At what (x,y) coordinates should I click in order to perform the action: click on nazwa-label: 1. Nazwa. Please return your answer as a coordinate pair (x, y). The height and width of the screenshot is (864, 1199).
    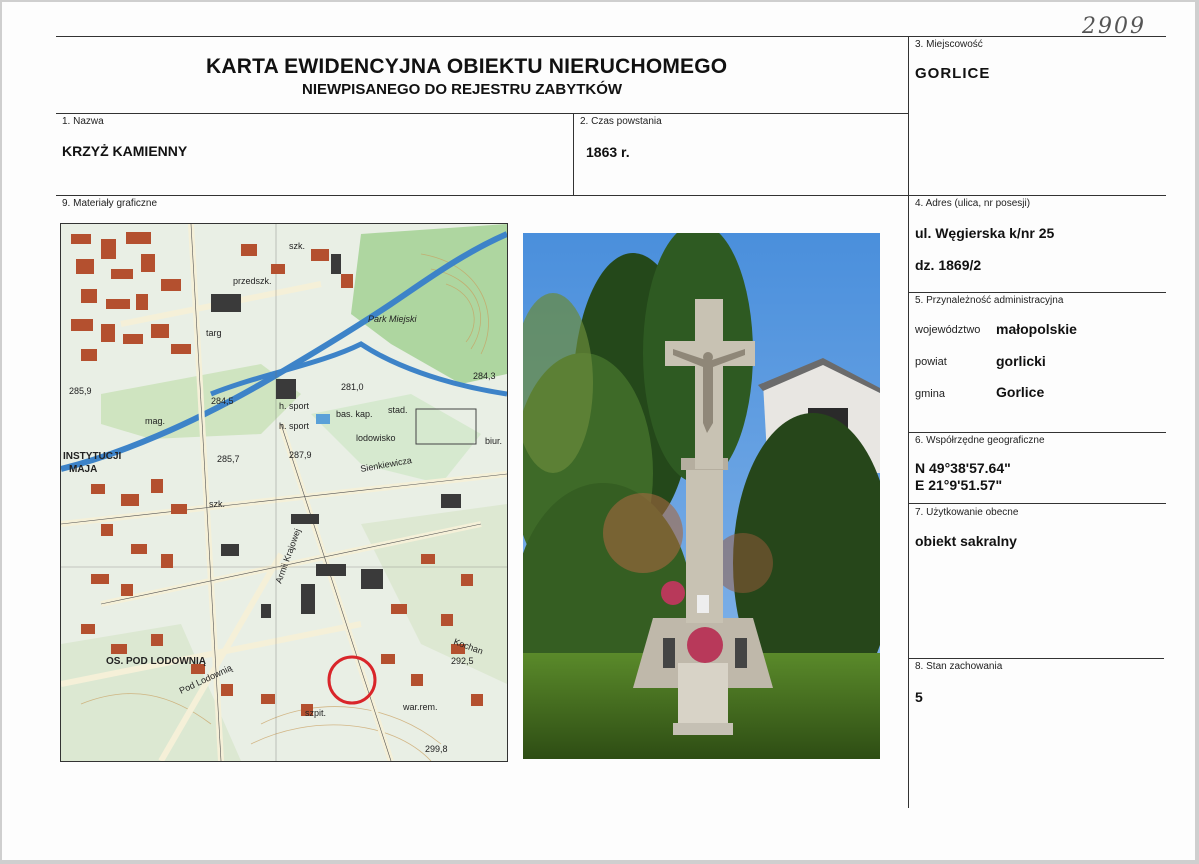
    Looking at the image, I should click on (83, 121).